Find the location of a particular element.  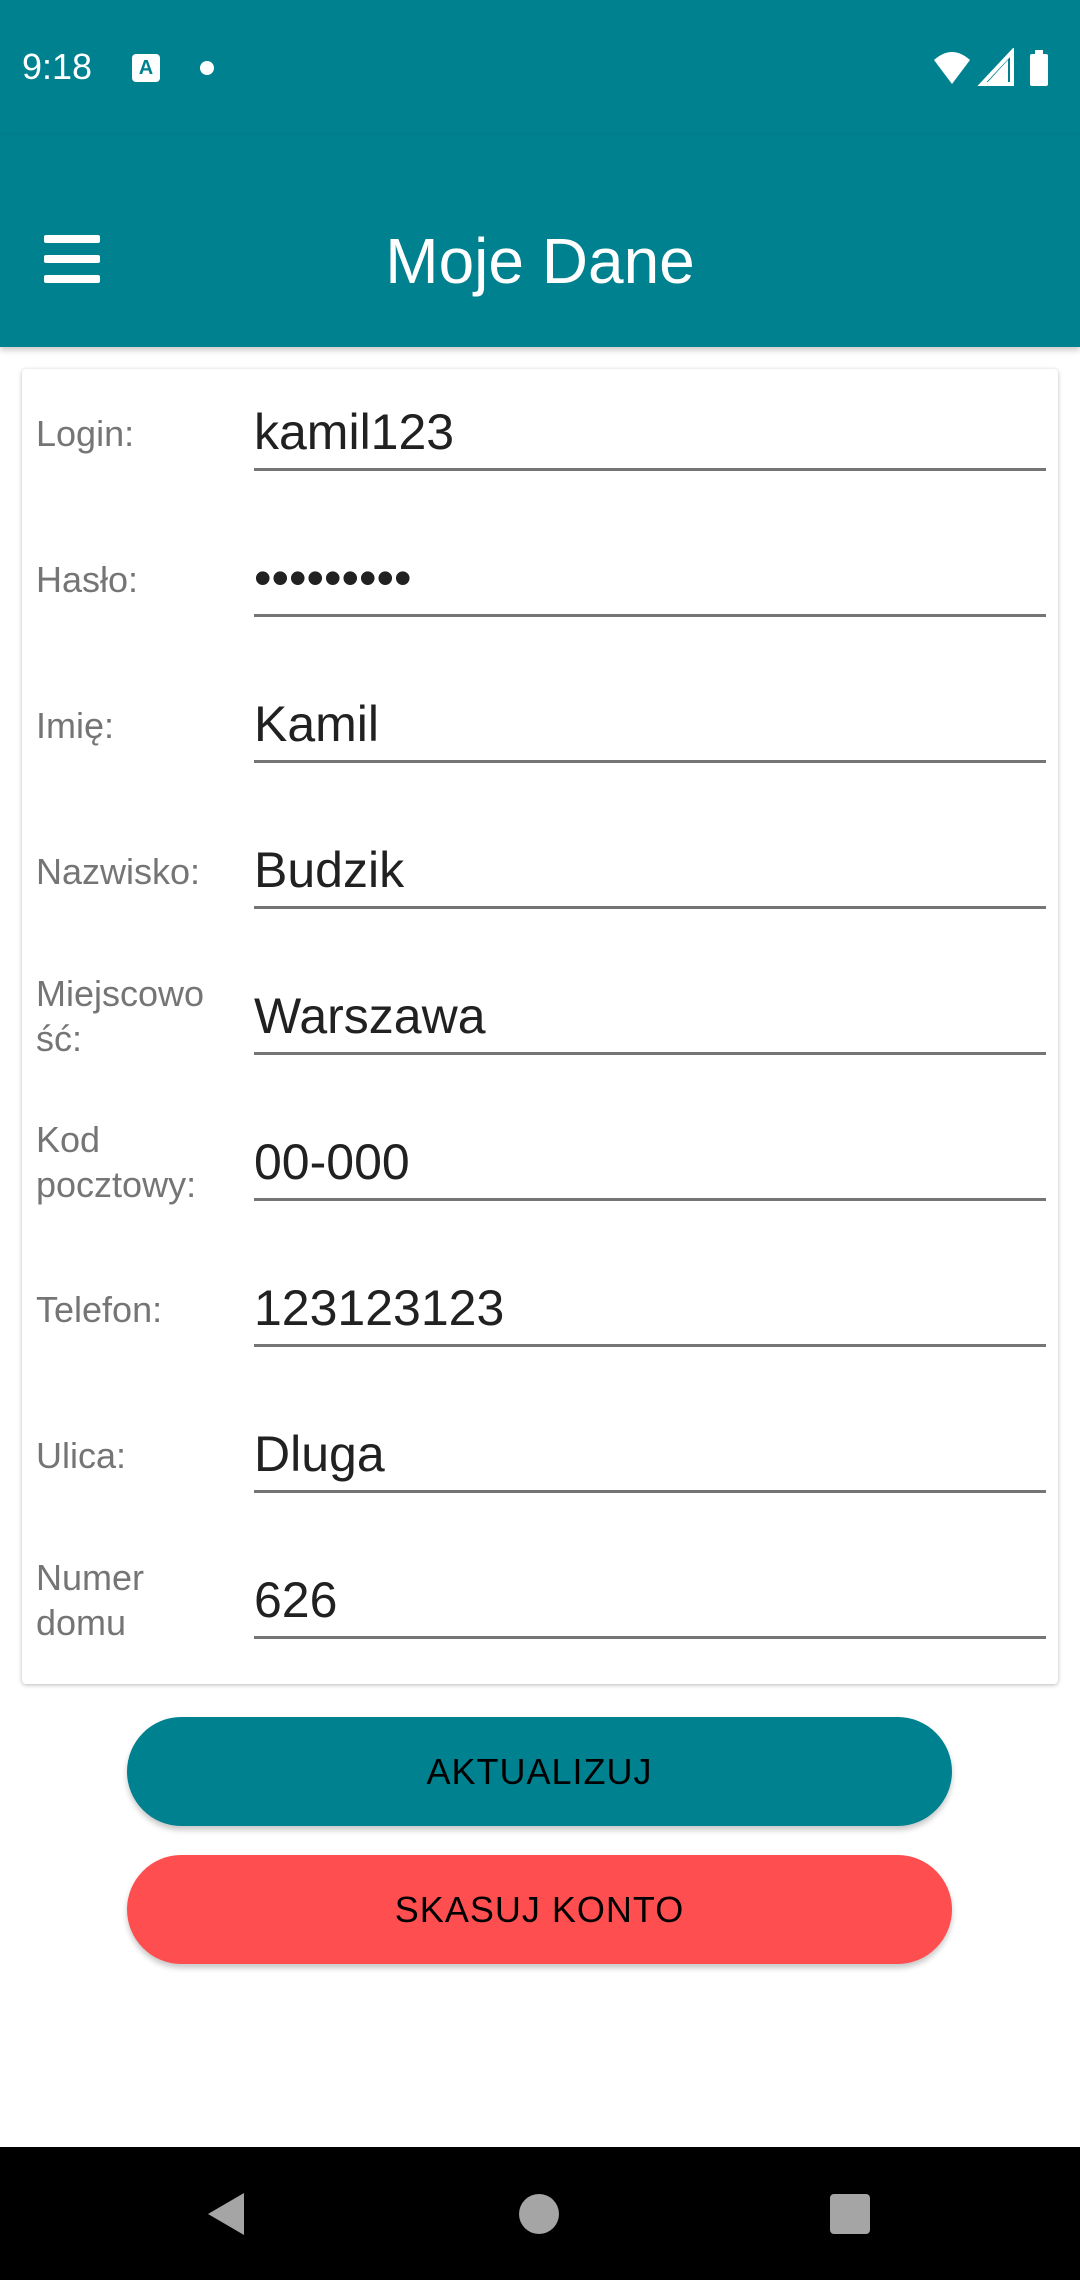

status-icons is located at coordinates (997, 68).